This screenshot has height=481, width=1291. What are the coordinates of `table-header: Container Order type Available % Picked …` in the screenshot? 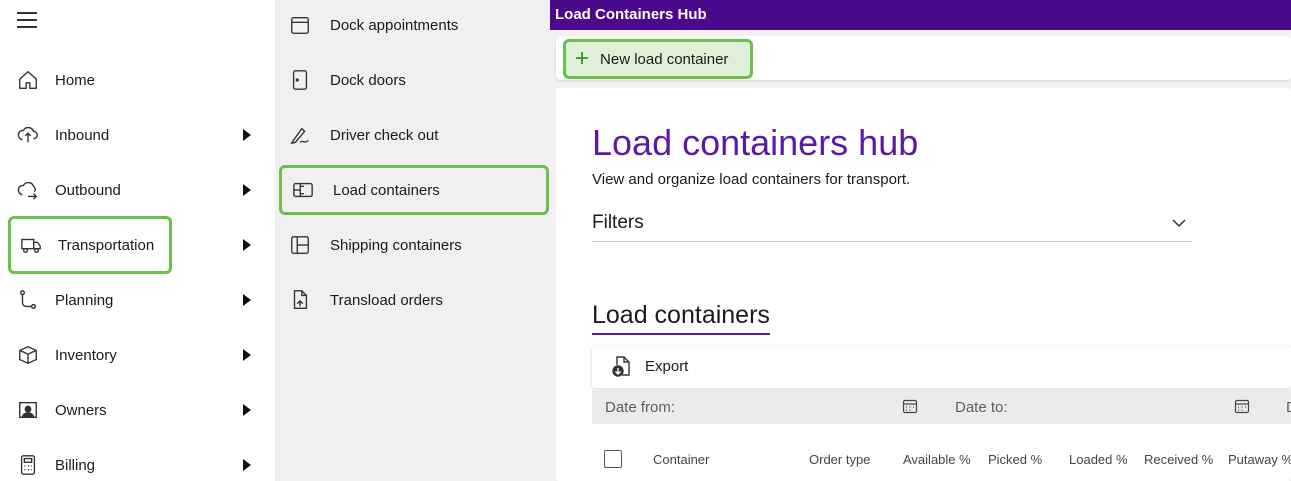 It's located at (941, 459).